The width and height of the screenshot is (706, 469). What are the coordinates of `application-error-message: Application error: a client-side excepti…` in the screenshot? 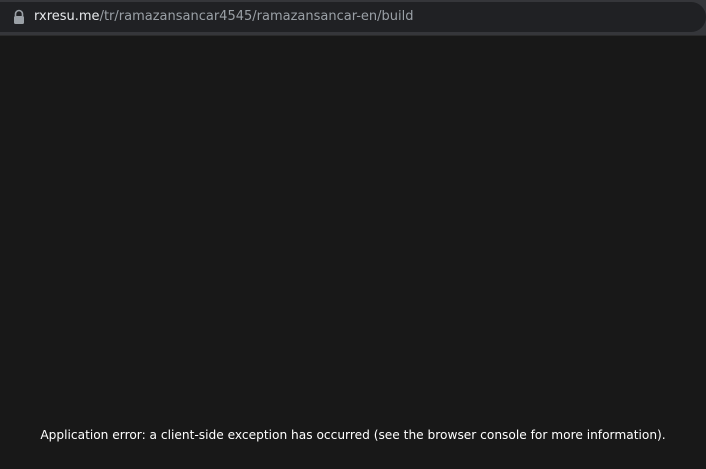 It's located at (353, 435).